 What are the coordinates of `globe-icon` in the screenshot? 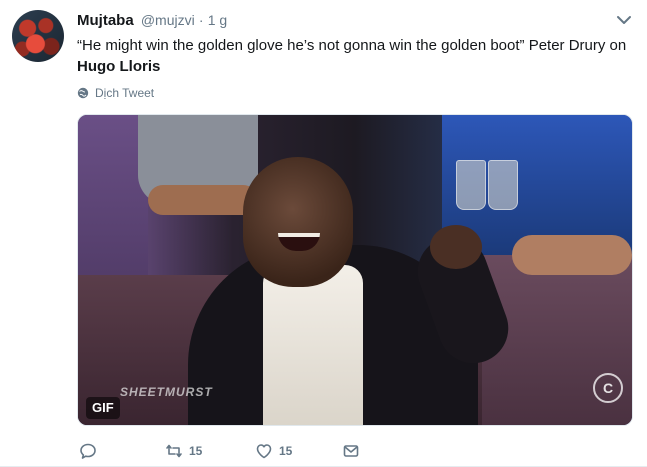 It's located at (83, 93).